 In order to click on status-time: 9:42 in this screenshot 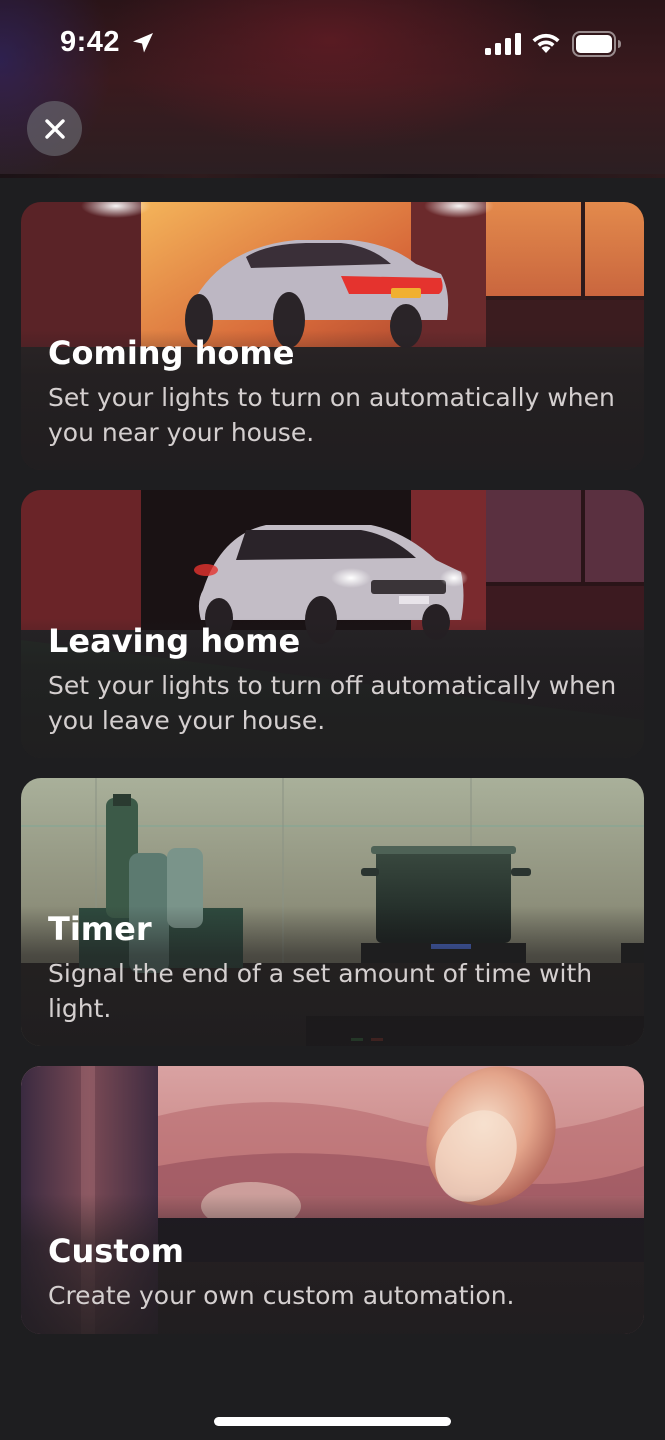, I will do `click(90, 42)`.